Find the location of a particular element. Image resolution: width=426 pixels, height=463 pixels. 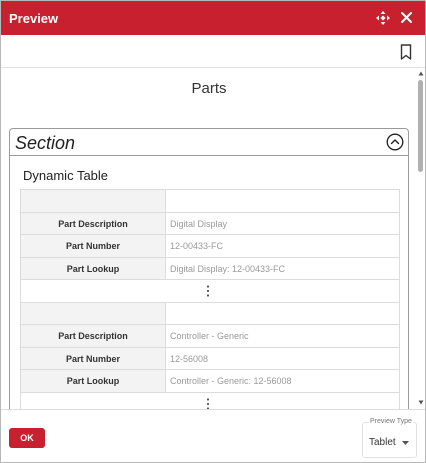

scroll-up-arrow-icon is located at coordinates (421, 73).